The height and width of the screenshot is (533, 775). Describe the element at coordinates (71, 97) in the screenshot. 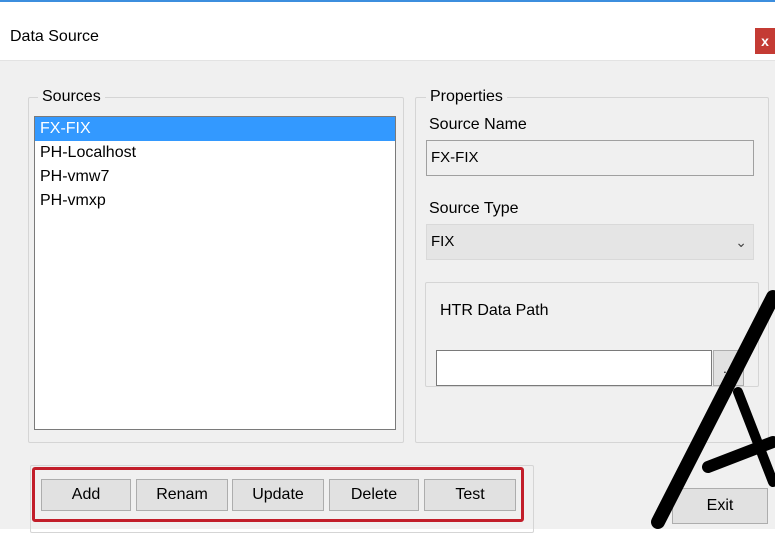

I see `sources-legend: Sources` at that location.